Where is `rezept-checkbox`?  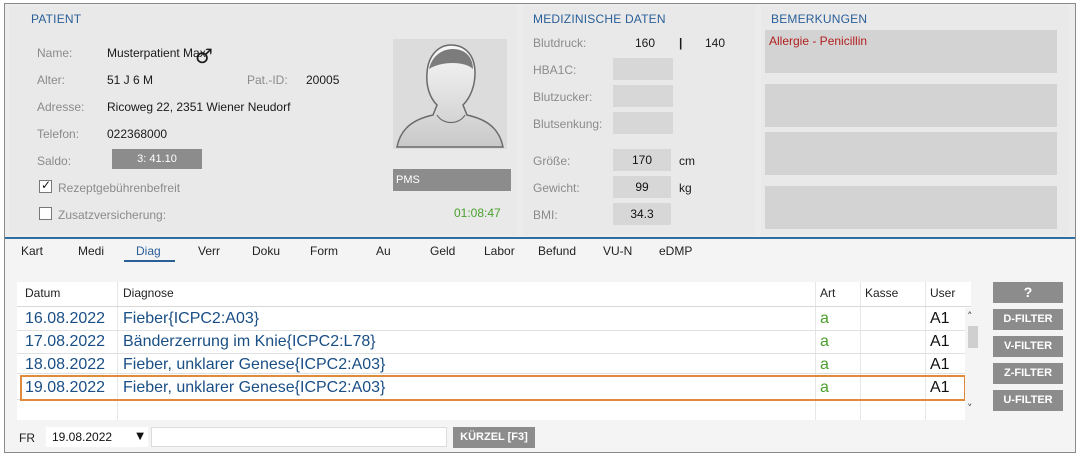
rezept-checkbox is located at coordinates (45, 185).